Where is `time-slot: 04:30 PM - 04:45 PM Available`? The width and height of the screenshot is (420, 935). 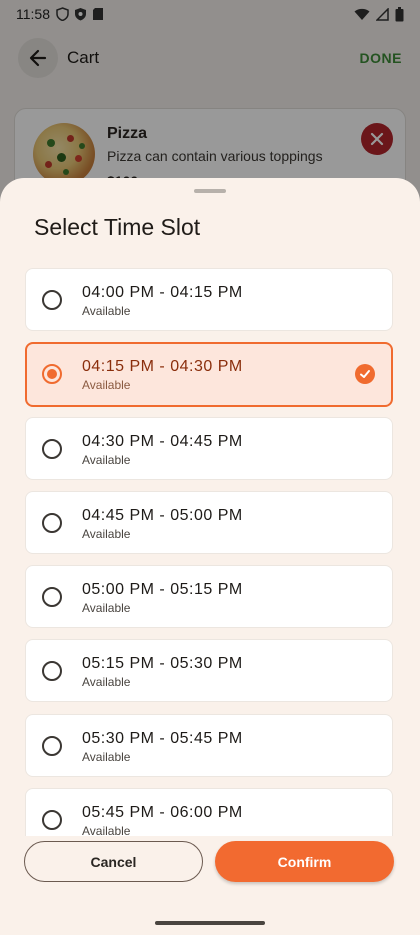
time-slot: 04:30 PM - 04:45 PM Available is located at coordinates (209, 448).